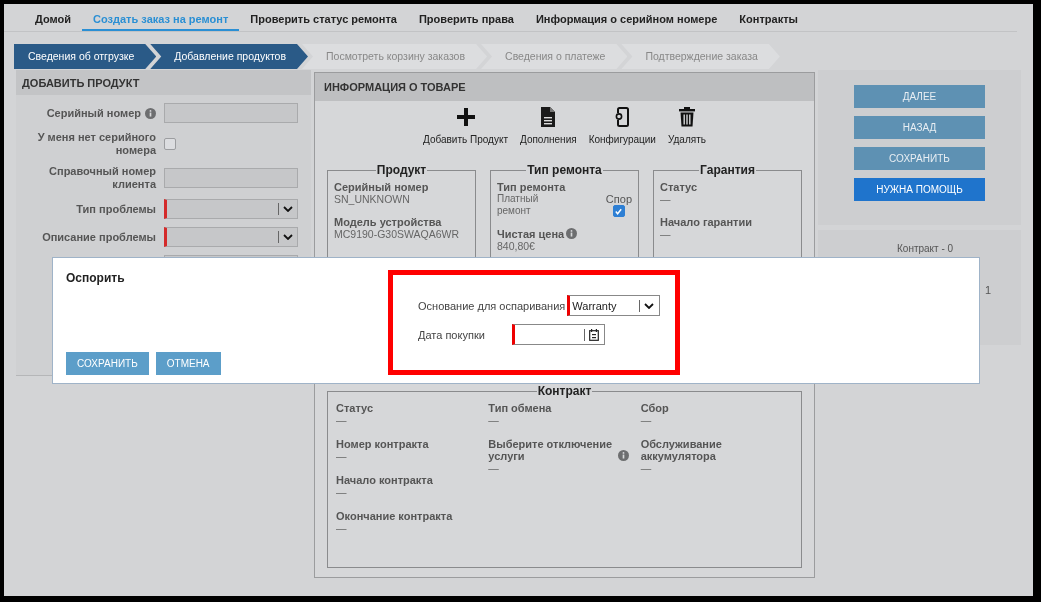 This screenshot has height=602, width=1041. I want to click on info-label: Начало гарантии, so click(706, 222).